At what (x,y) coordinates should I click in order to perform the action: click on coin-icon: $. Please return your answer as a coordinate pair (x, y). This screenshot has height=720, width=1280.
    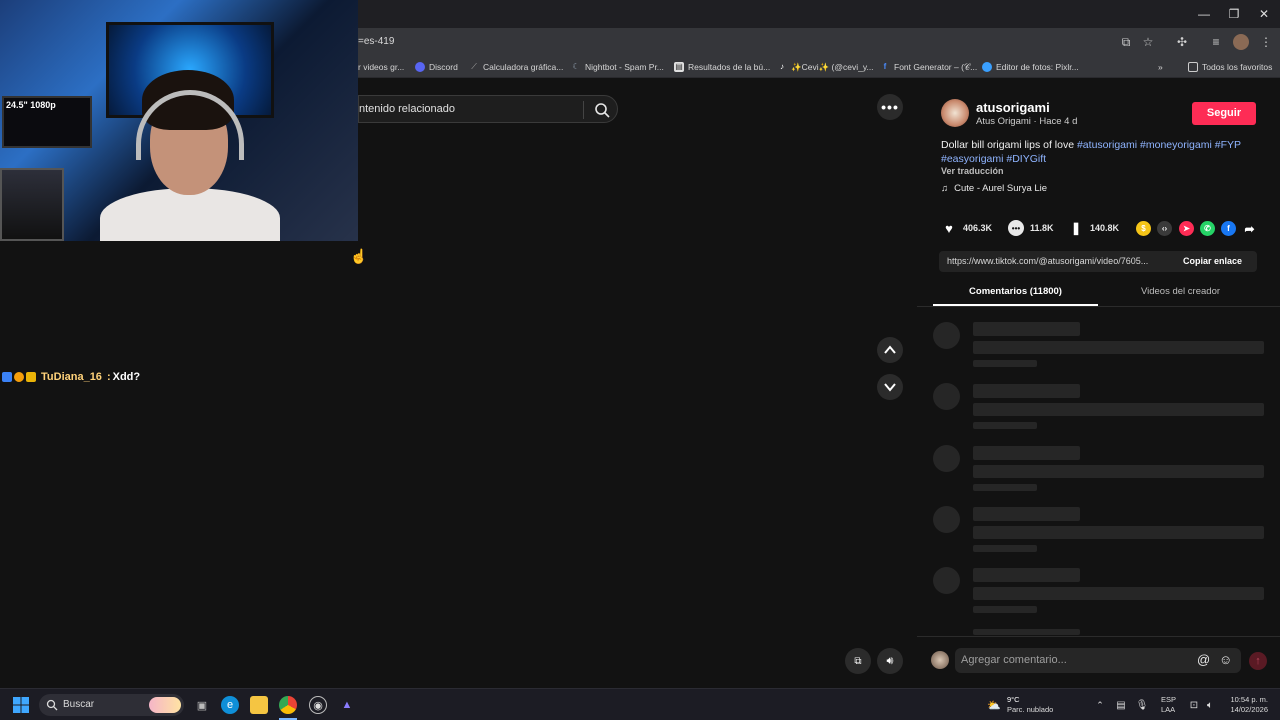
    Looking at the image, I should click on (1143, 228).